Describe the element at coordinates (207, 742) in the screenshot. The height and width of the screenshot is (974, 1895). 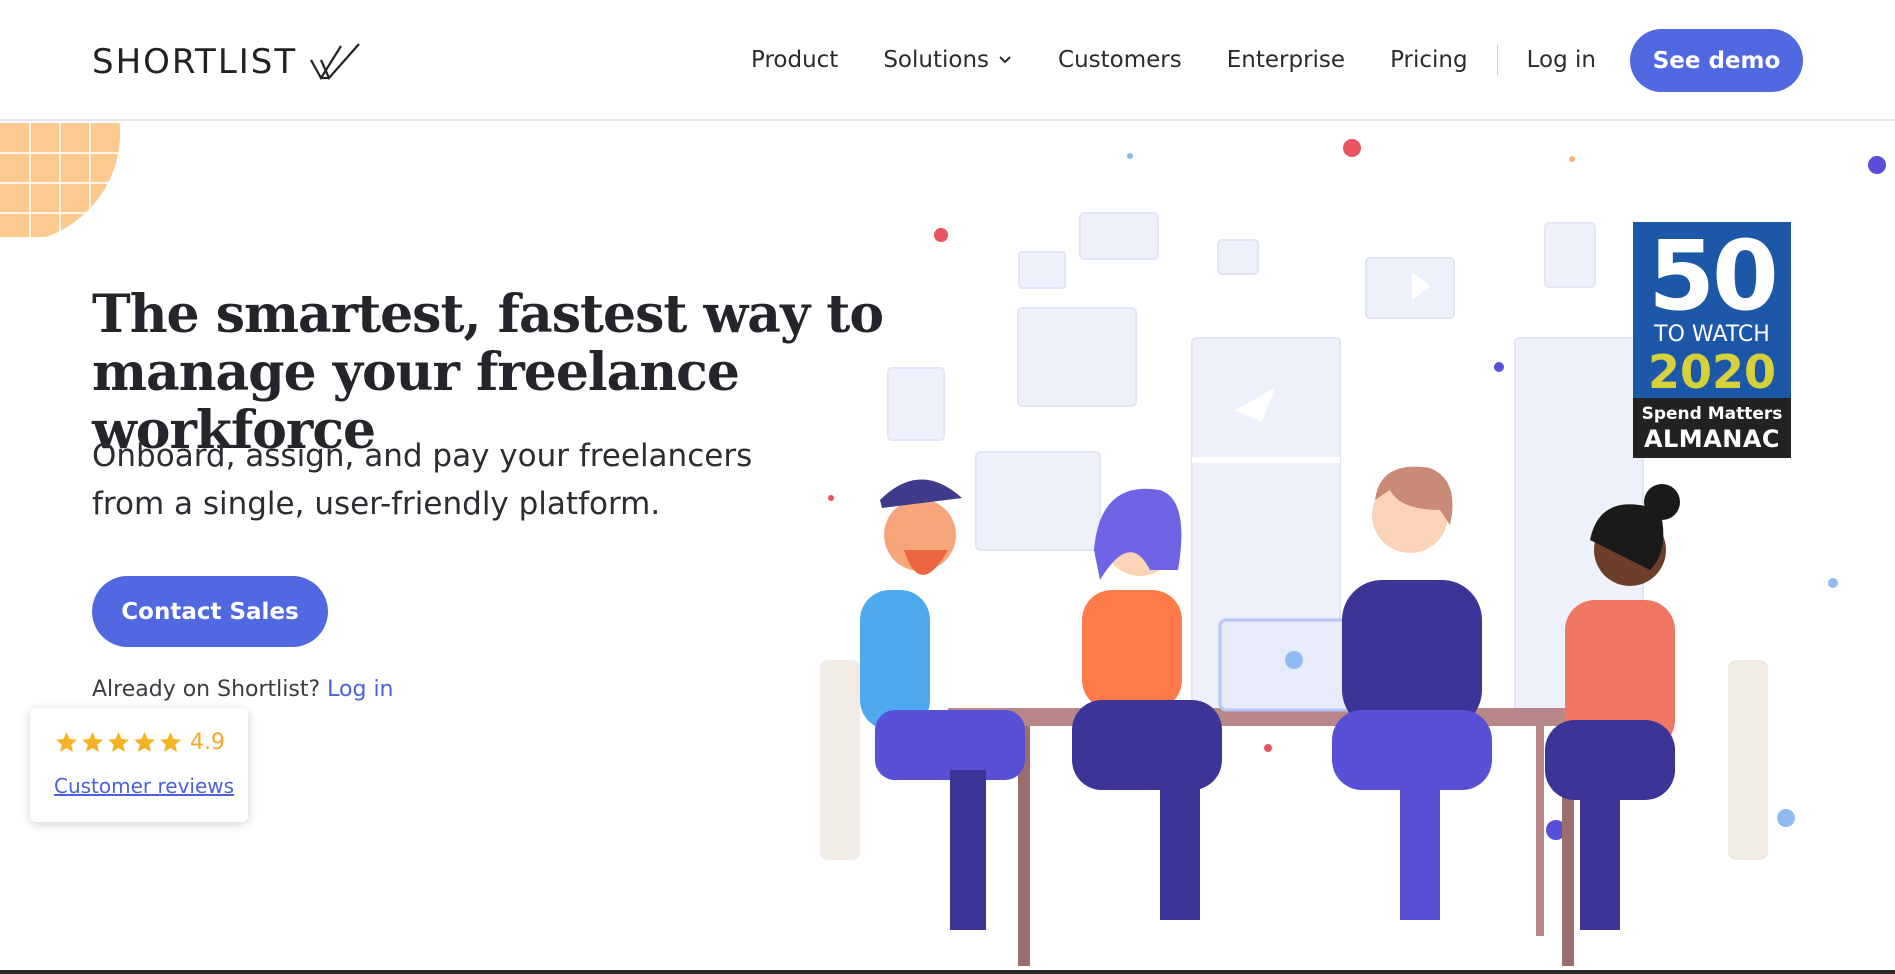
I see `rating-value: 4.9` at that location.